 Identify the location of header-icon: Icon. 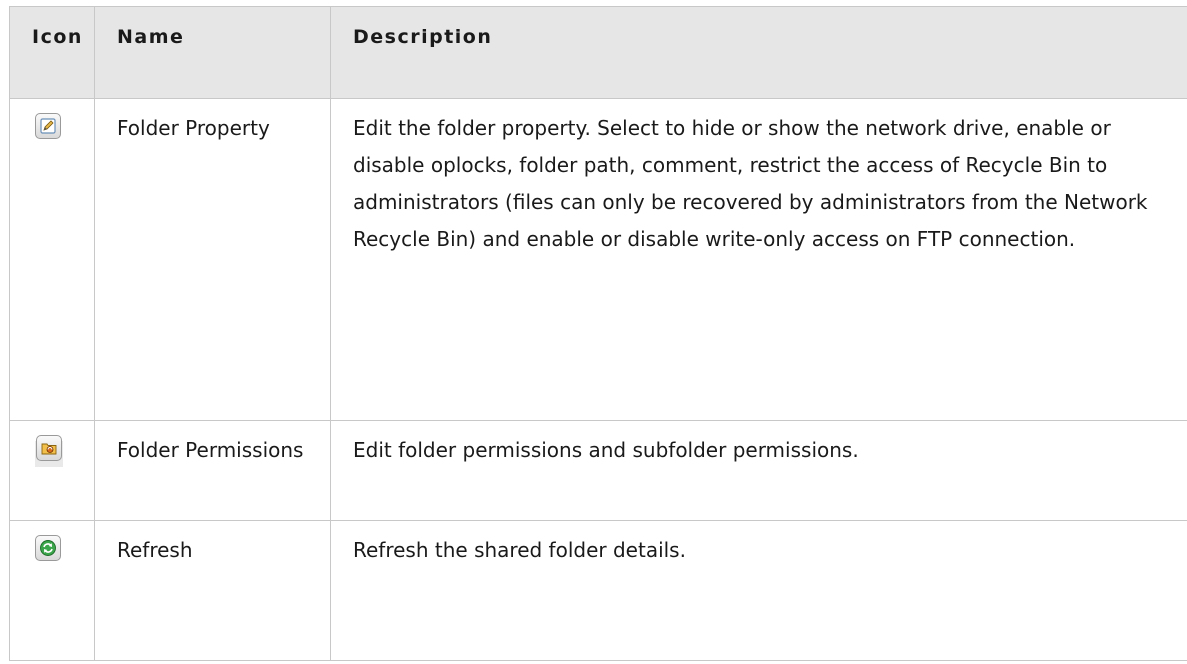
(52, 52).